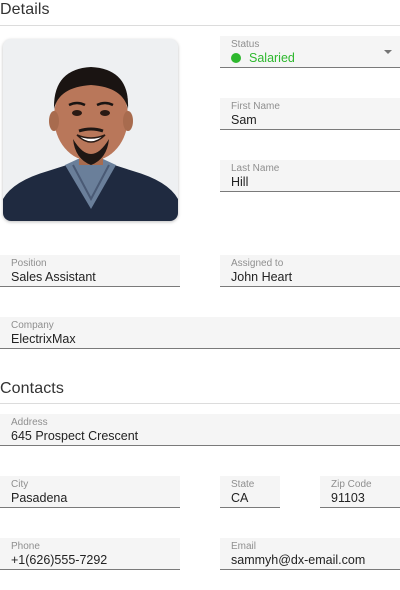  What do you see at coordinates (29, 263) in the screenshot?
I see `position-label: Position` at bounding box center [29, 263].